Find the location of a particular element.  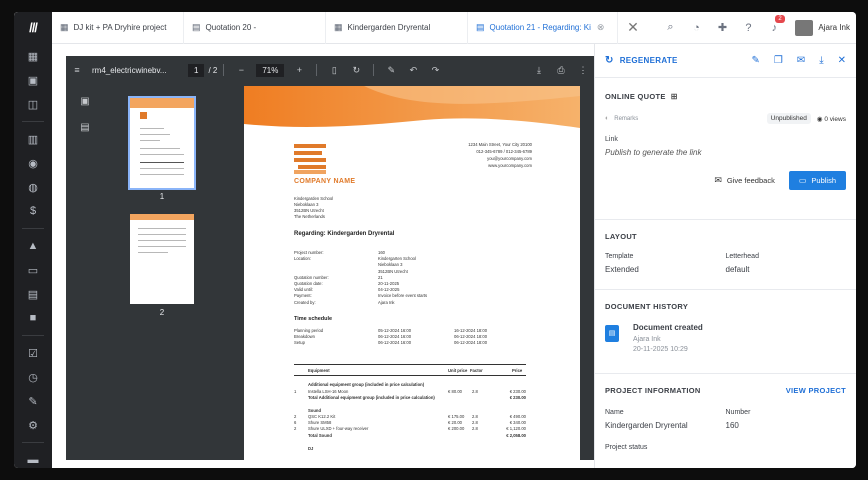

menu-icon: ≡ is located at coordinates (77, 70).